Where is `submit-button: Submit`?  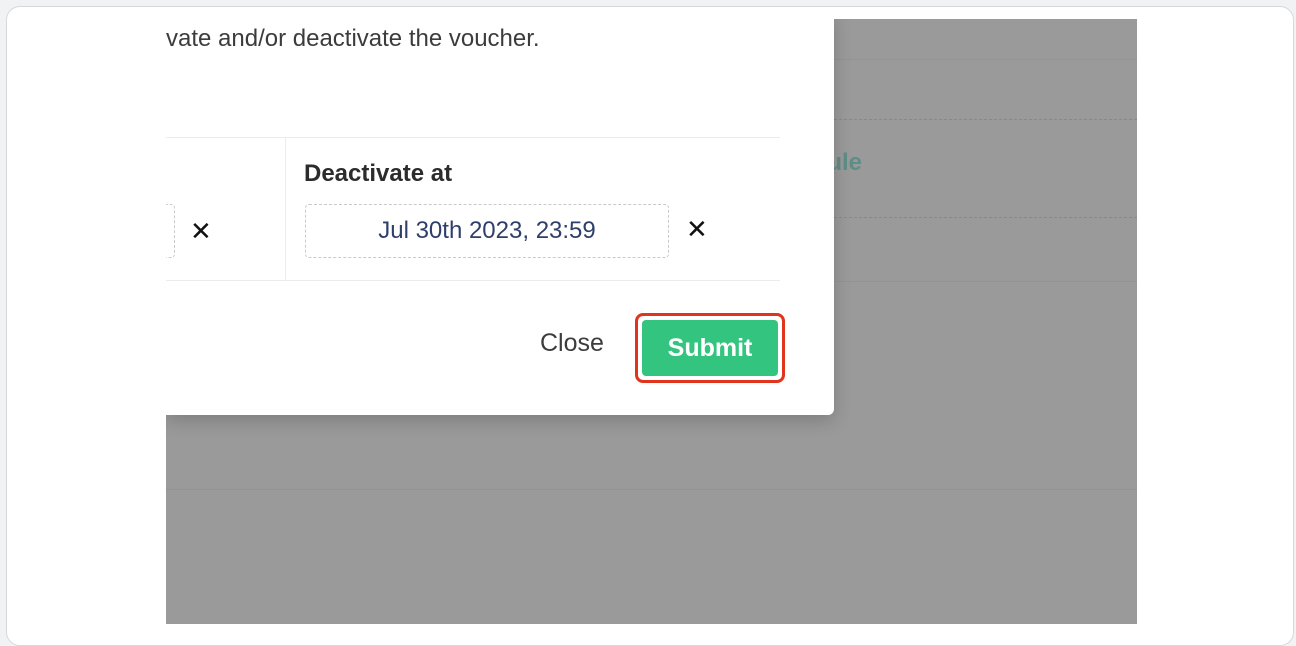 submit-button: Submit is located at coordinates (710, 348).